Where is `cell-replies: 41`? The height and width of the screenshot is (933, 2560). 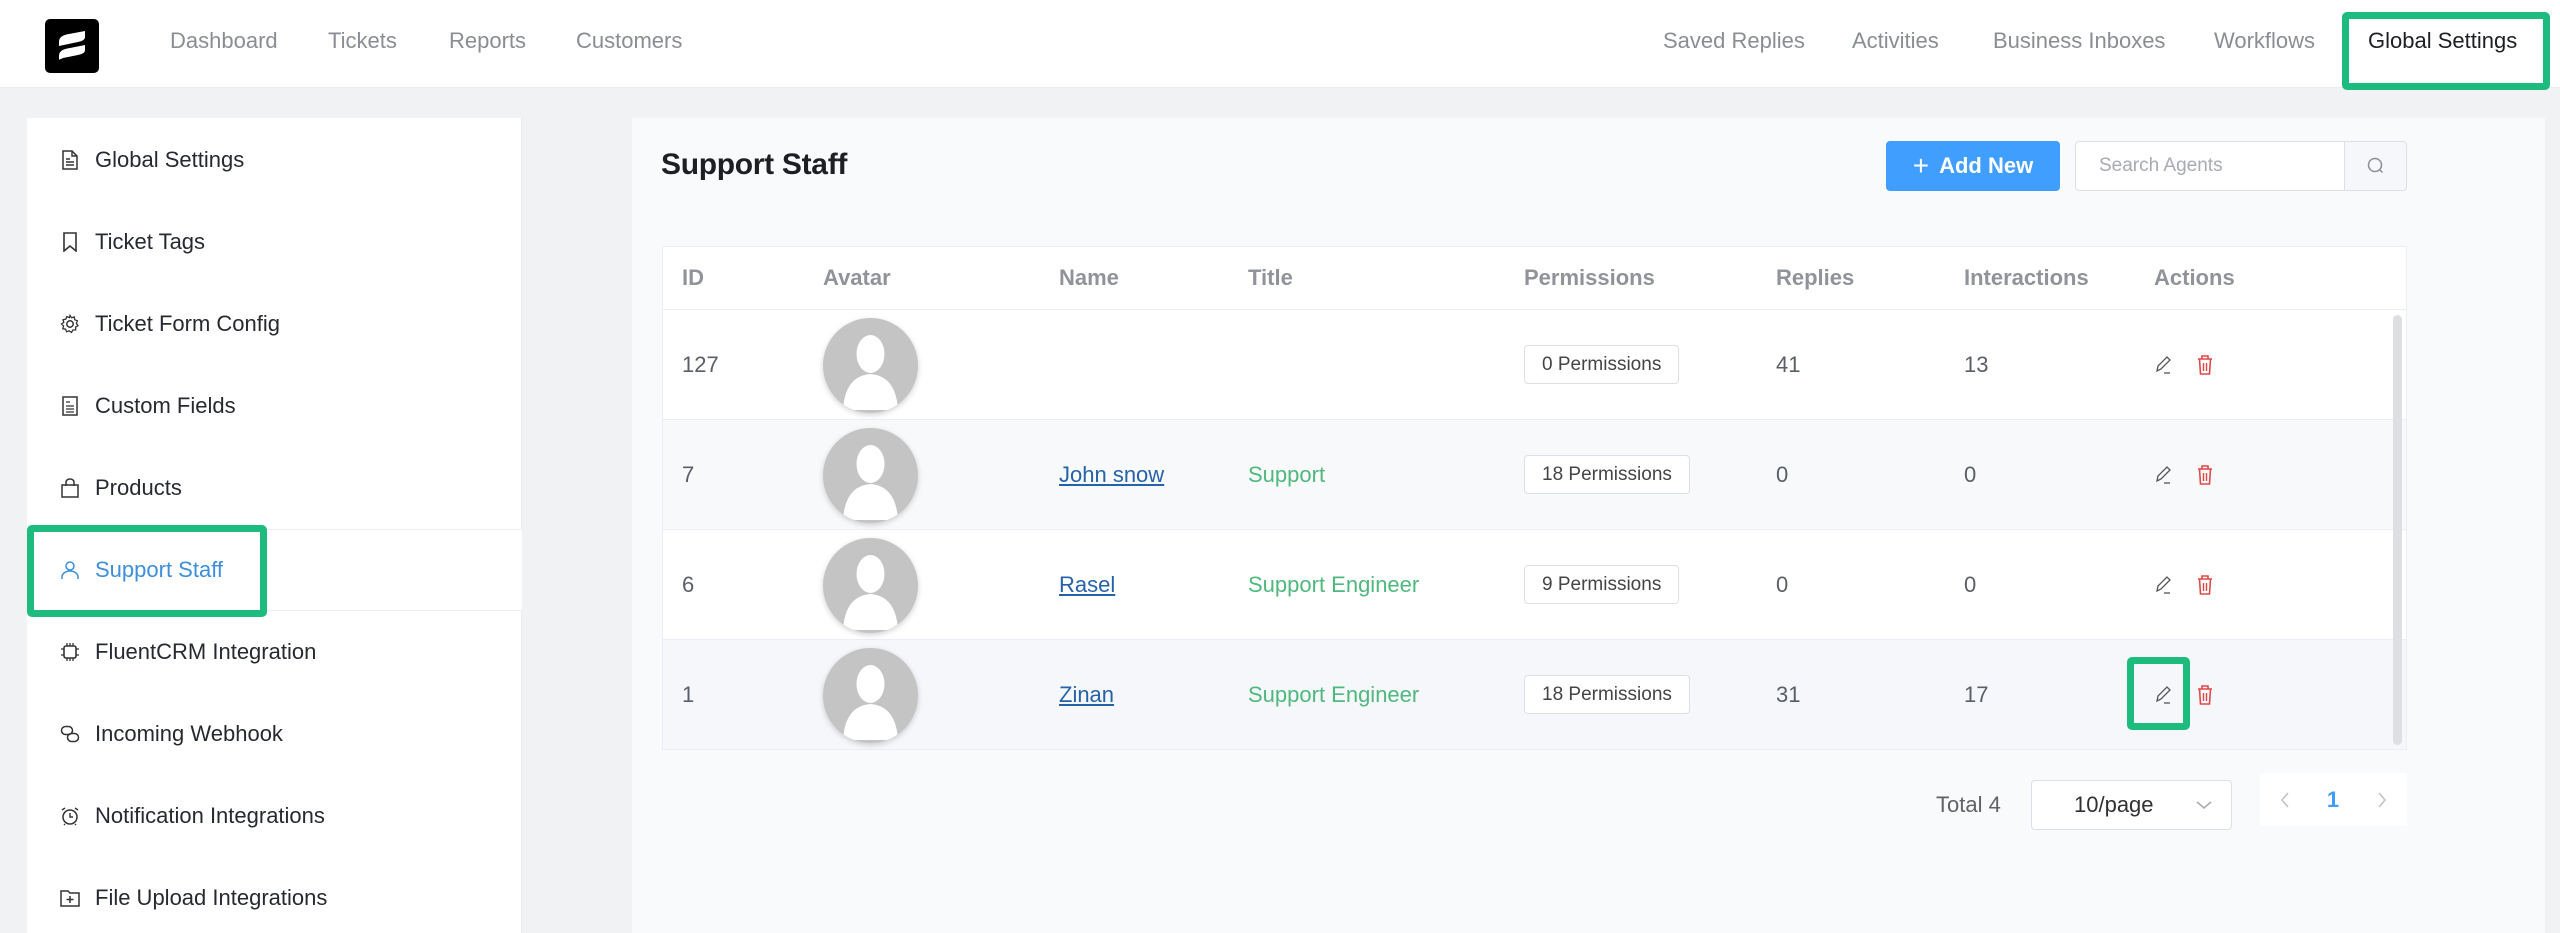 cell-replies: 41 is located at coordinates (1788, 364).